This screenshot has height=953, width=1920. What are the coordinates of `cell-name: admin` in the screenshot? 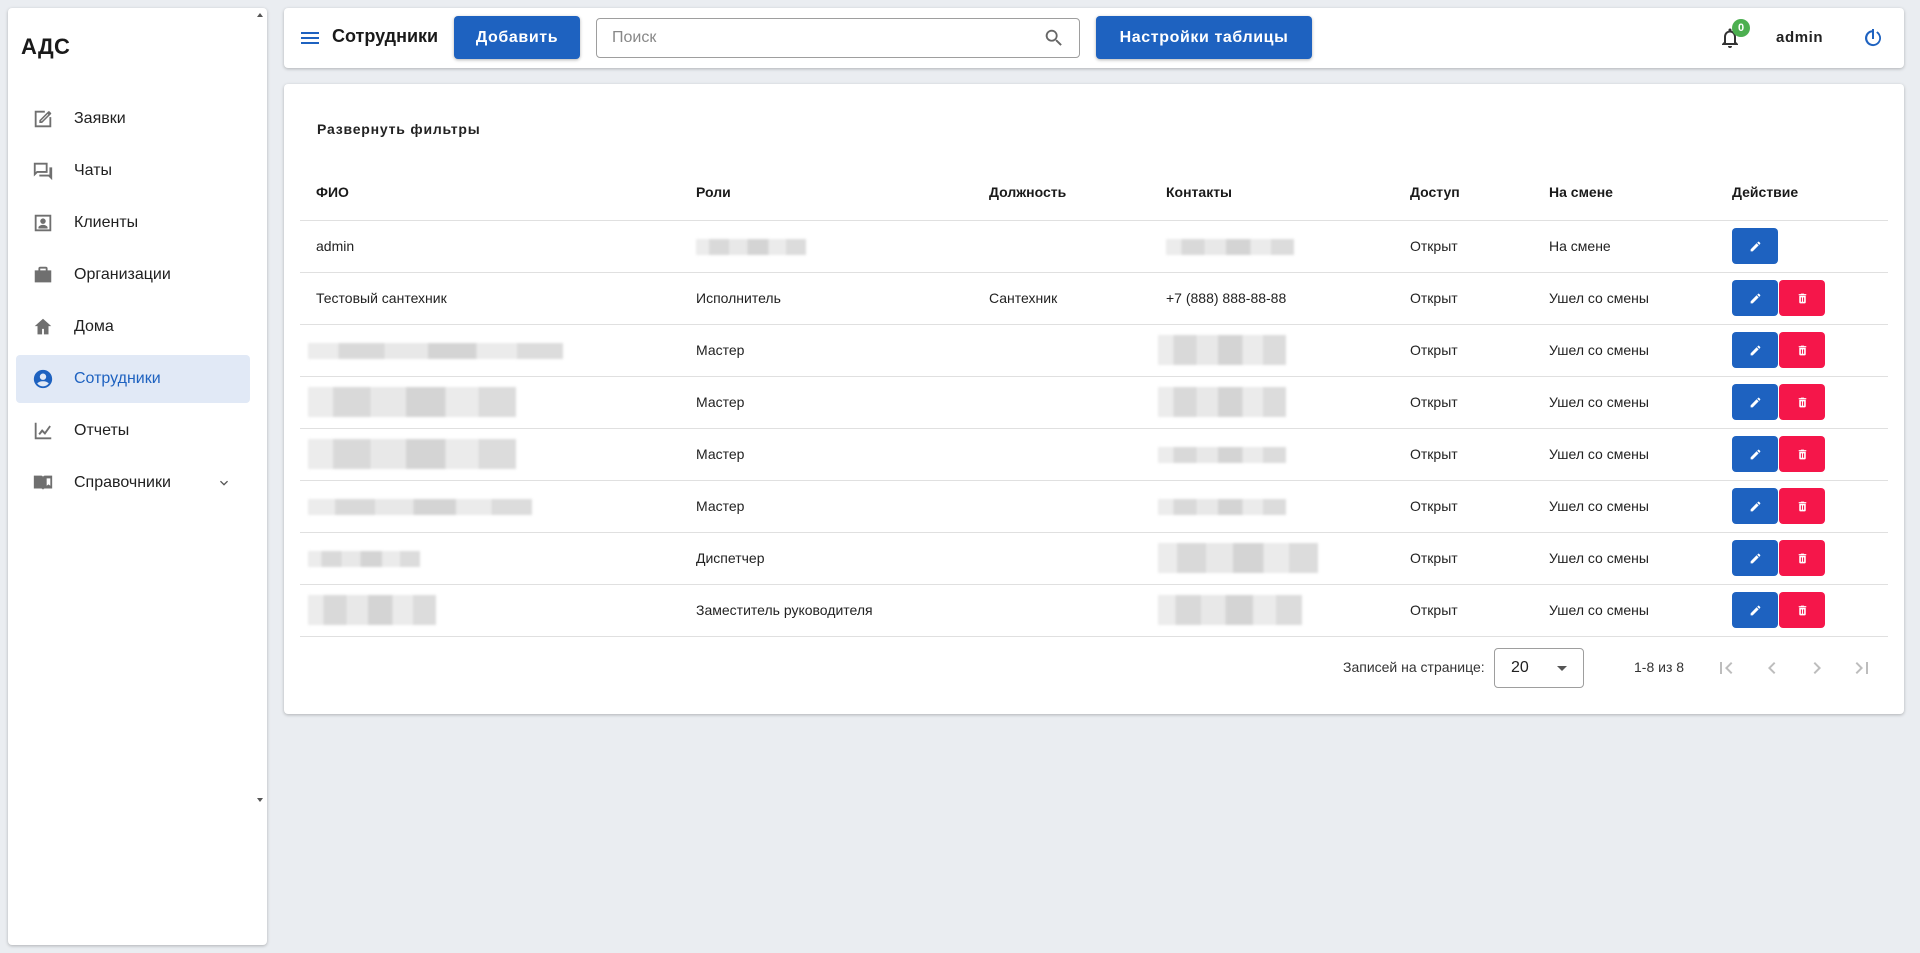 It's located at (490, 246).